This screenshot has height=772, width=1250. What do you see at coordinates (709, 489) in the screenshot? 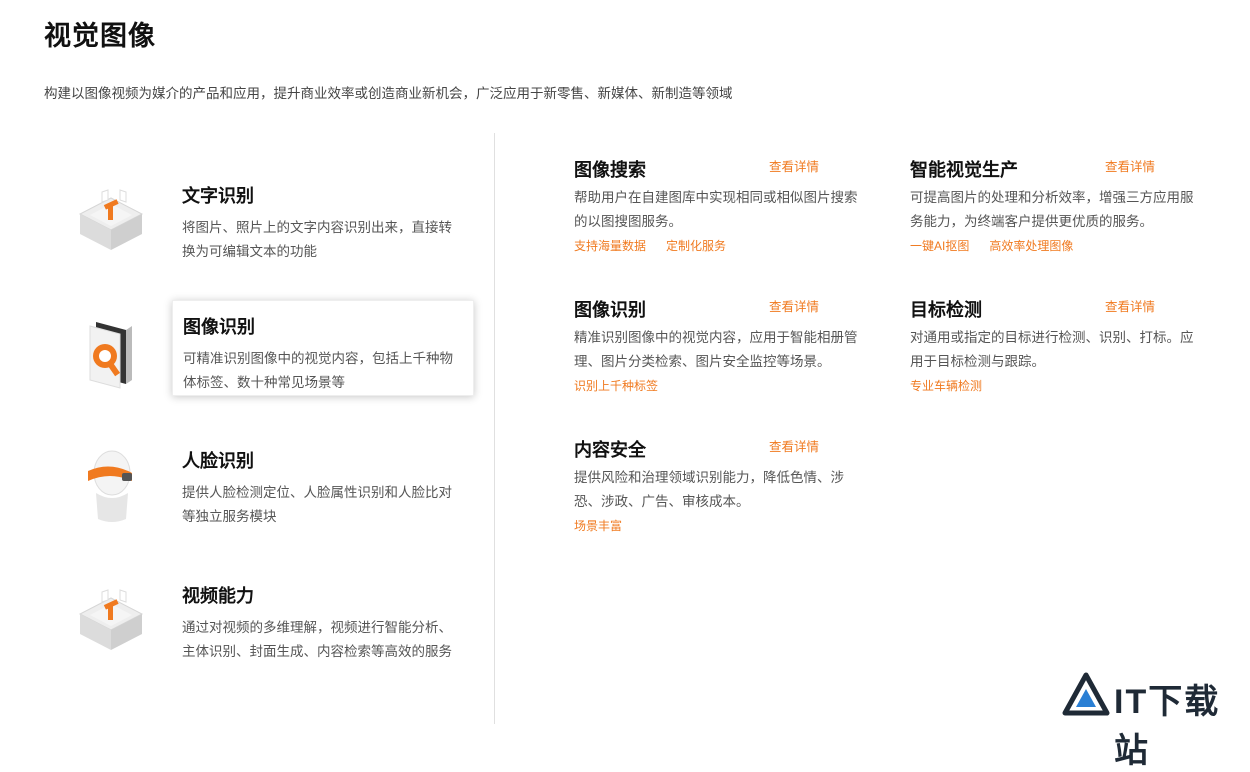
I see `card-description: 提供风险和治理领域识别能力，降低色情、涉恐、涉政、广告、审核成本。` at bounding box center [709, 489].